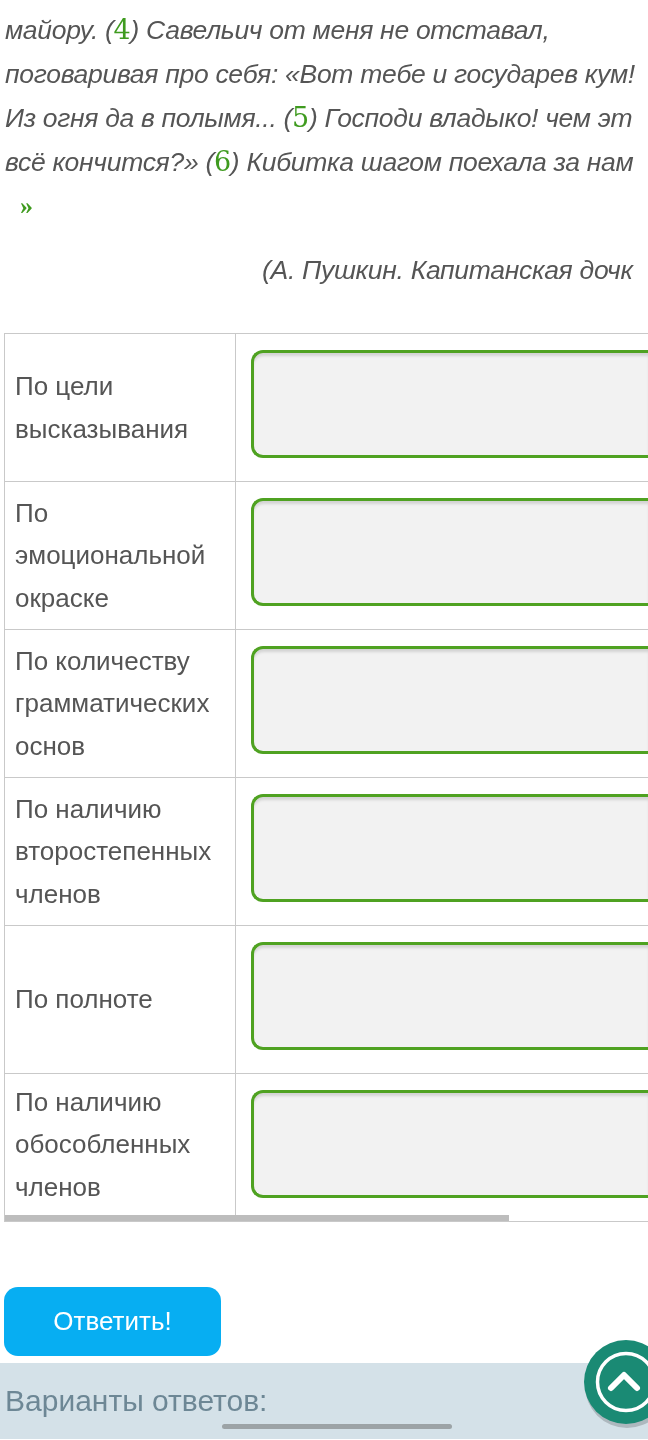 The height and width of the screenshot is (1440, 648). What do you see at coordinates (447, 270) in the screenshot?
I see `attribution-text: (А. Пушкин. Капитанская дочк` at bounding box center [447, 270].